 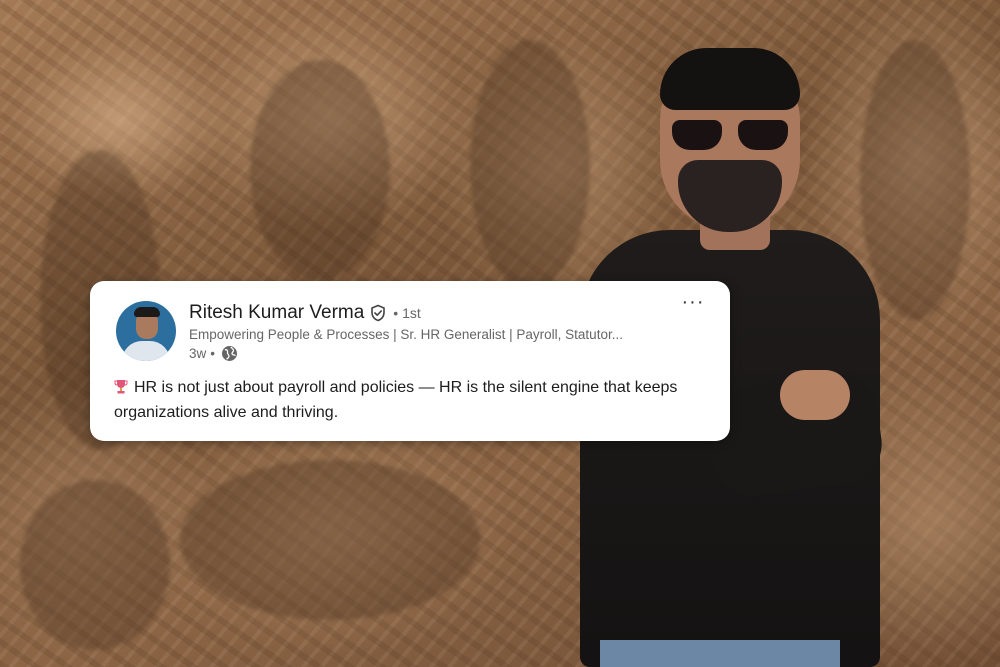 What do you see at coordinates (693, 304) in the screenshot?
I see `more-options-button: ···` at bounding box center [693, 304].